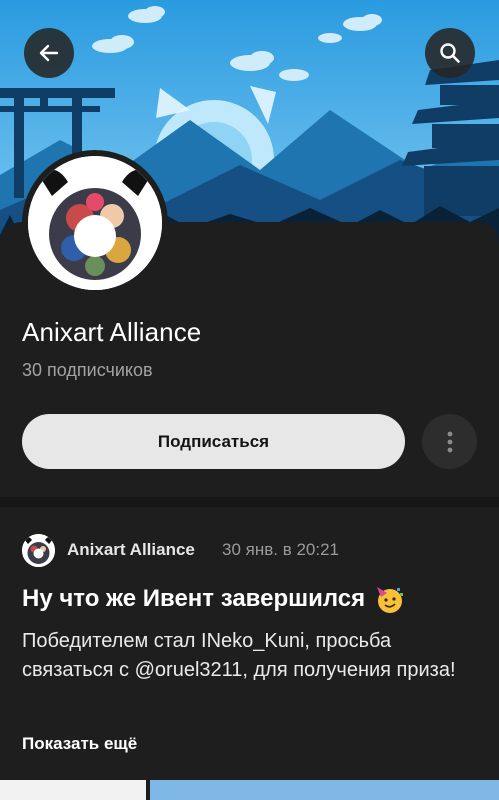  I want to click on post-title: Ну что же Ивент завершился, so click(213, 599).